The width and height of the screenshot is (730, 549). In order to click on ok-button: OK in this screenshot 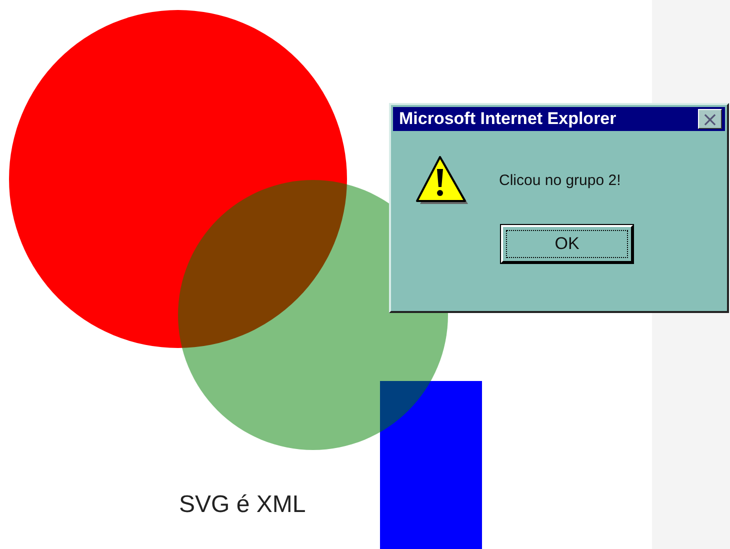, I will do `click(567, 244)`.